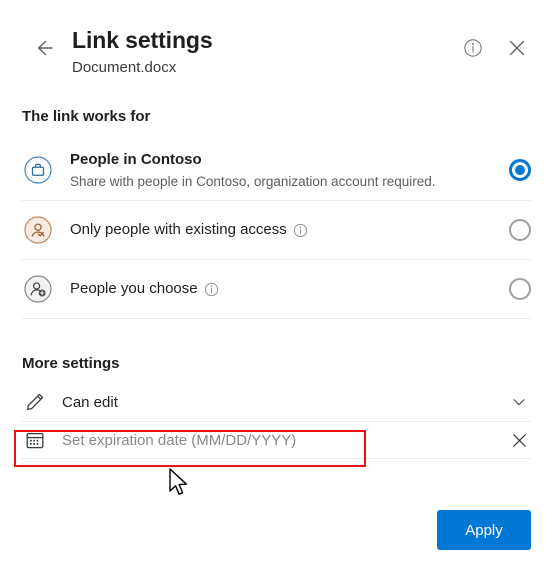 This screenshot has width=553, height=569. Describe the element at coordinates (134, 288) in the screenshot. I see `option-label: People you choose` at that location.